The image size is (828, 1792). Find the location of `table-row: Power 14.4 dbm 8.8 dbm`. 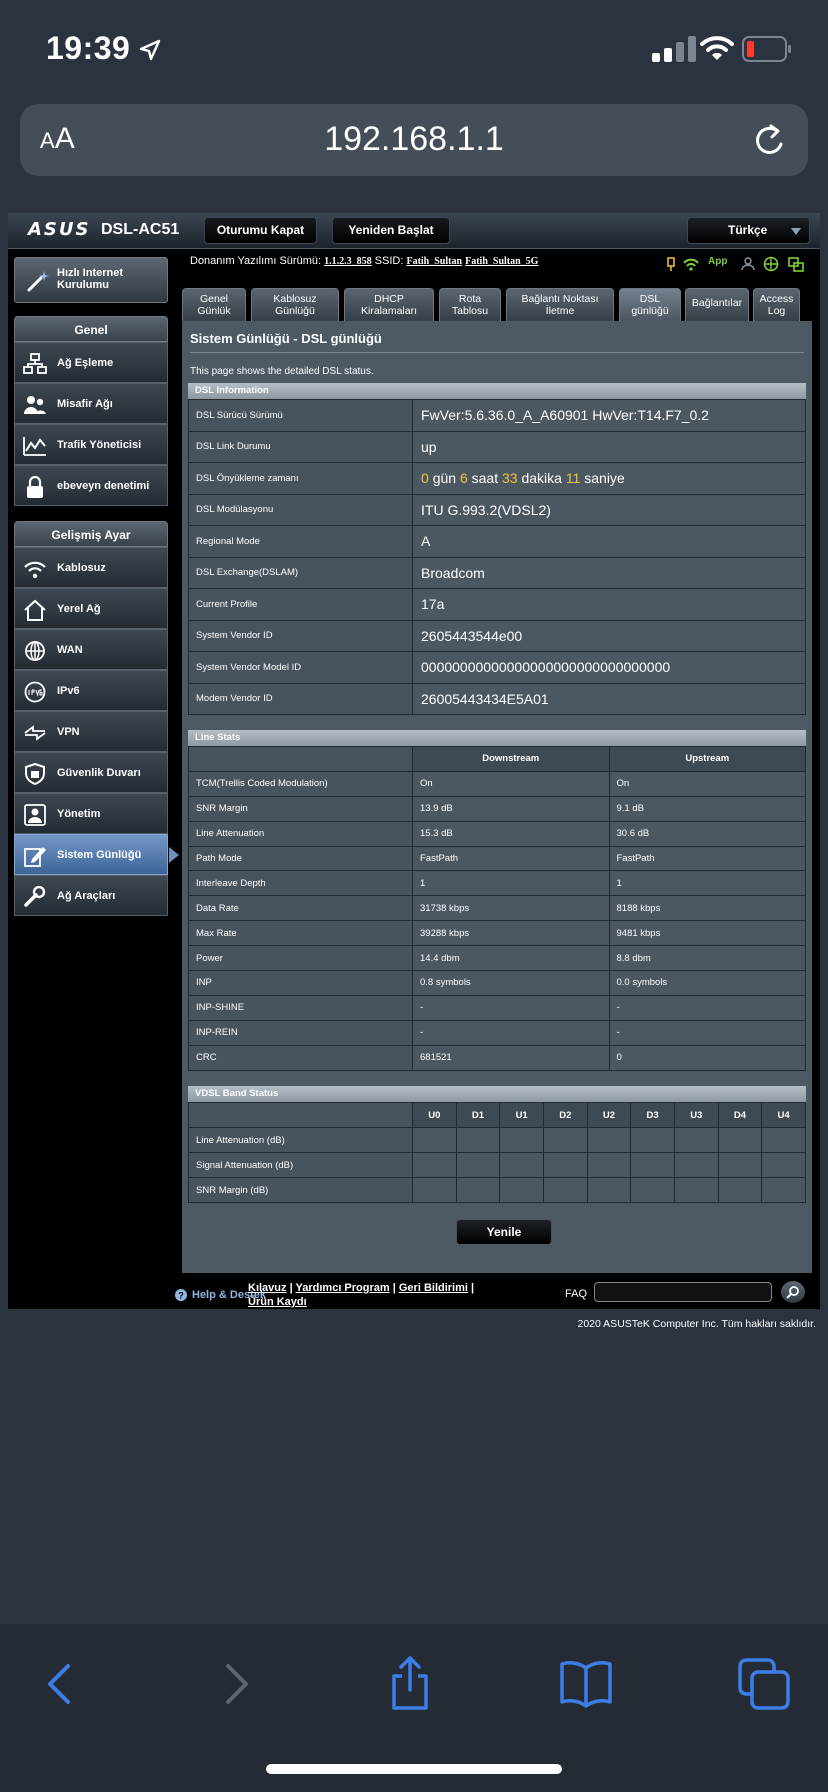

table-row: Power 14.4 dbm 8.8 dbm is located at coordinates (497, 958).